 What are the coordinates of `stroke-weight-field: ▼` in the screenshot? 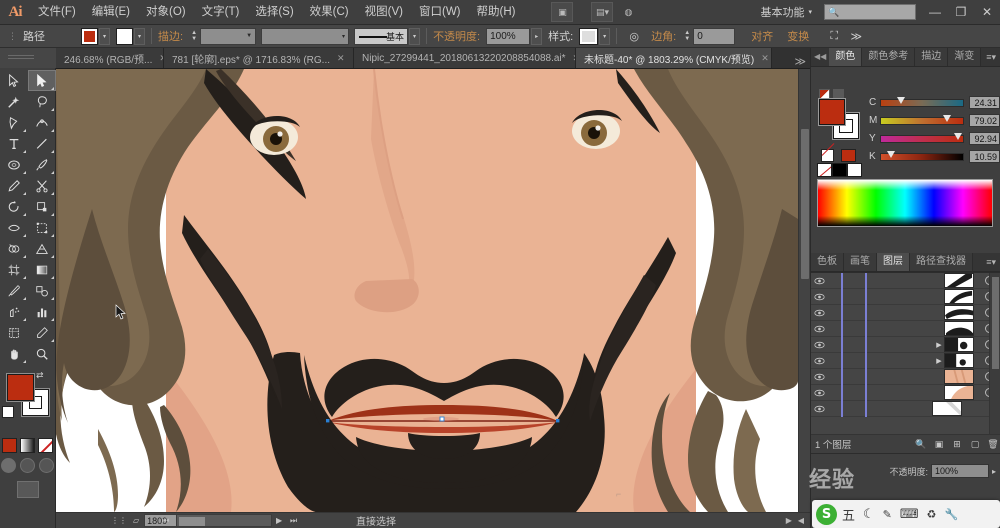 It's located at (228, 36).